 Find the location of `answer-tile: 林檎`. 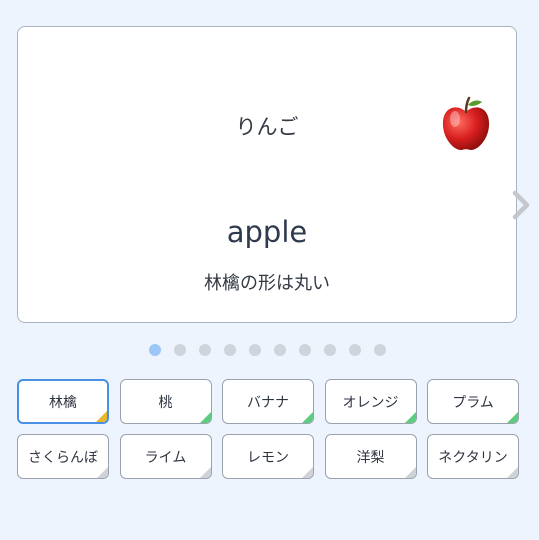

answer-tile: 林檎 is located at coordinates (63, 401).